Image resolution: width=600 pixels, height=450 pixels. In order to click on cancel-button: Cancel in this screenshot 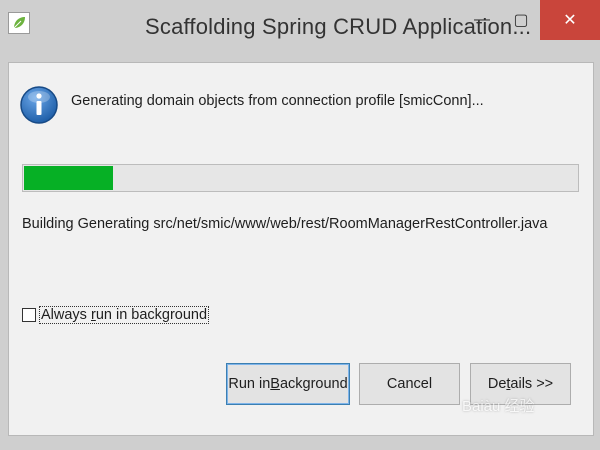, I will do `click(409, 384)`.